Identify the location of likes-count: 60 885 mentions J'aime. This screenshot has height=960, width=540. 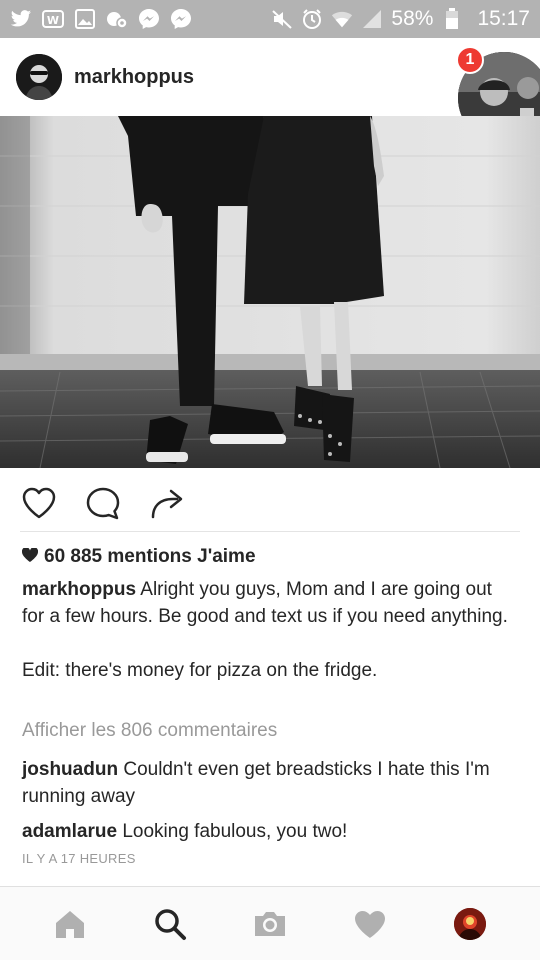
(138, 557).